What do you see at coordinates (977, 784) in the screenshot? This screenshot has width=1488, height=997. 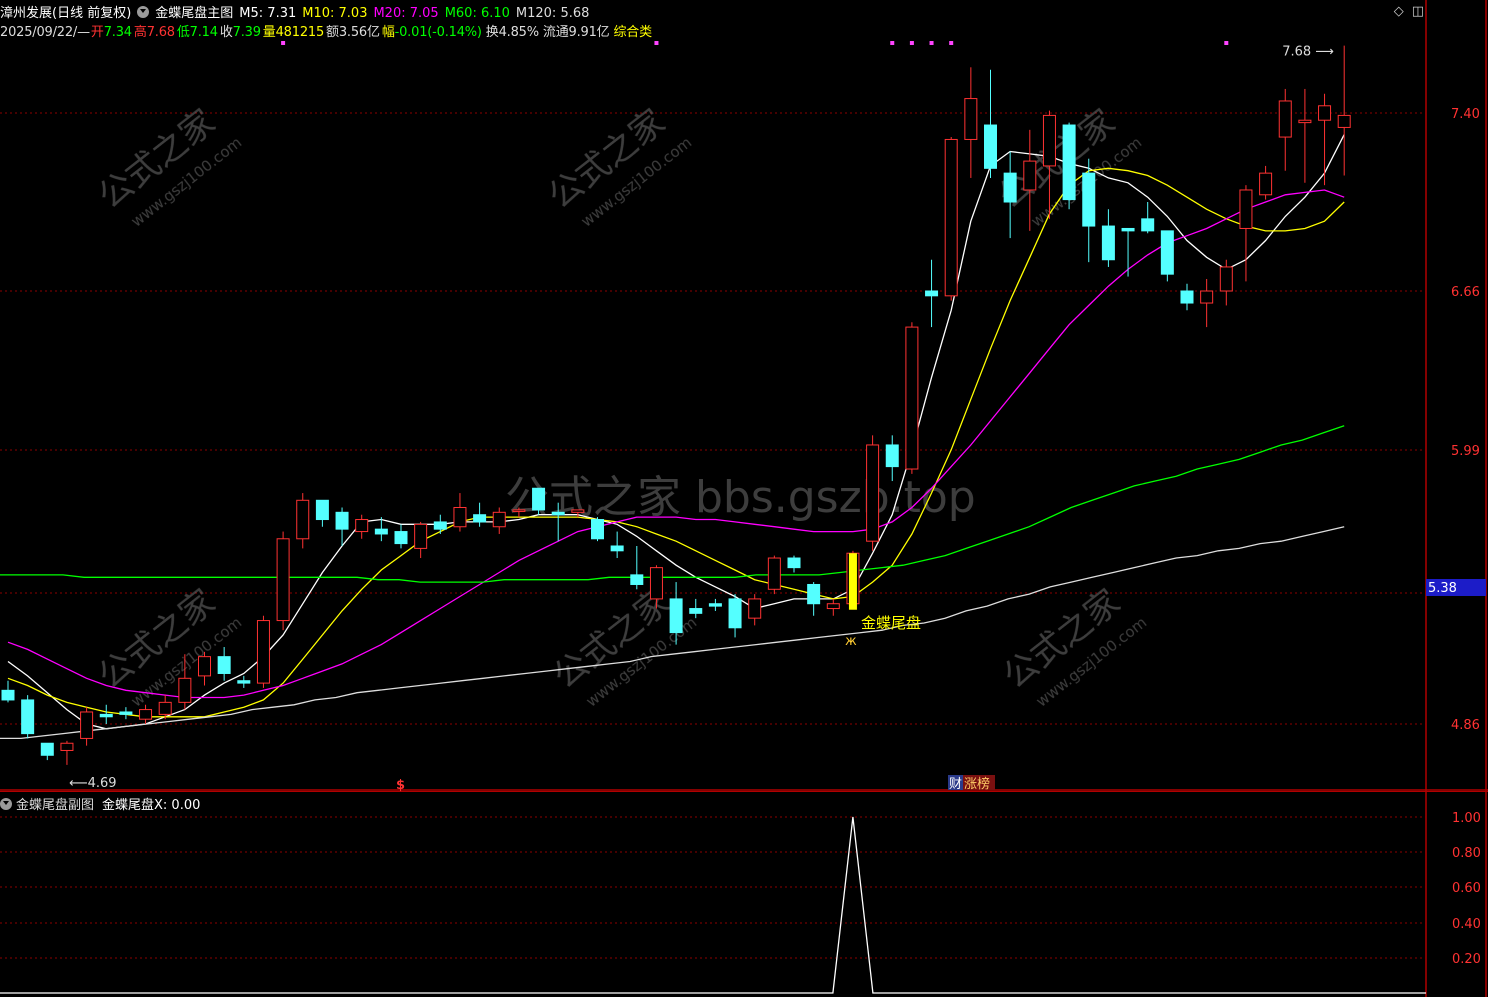 I see `badge-right: 涨榜` at bounding box center [977, 784].